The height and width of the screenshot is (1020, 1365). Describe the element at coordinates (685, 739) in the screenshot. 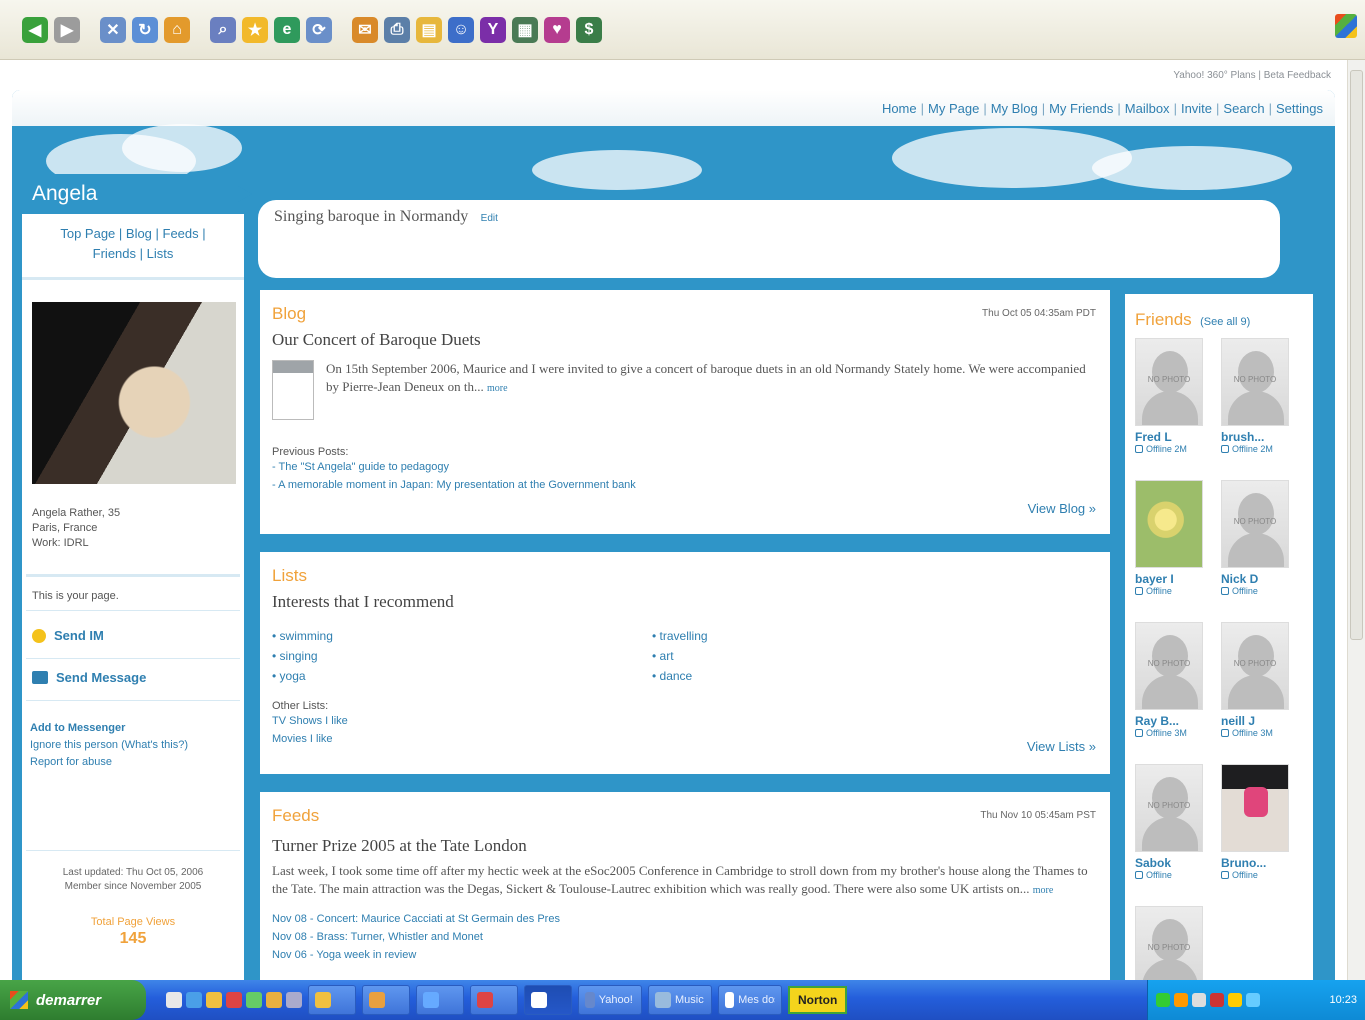

I see `other-list-link: Movies I like` at that location.